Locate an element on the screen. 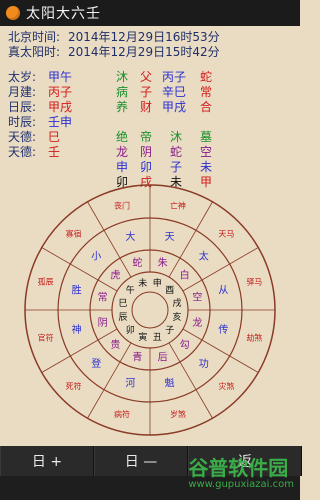  solar-time-row: 真太阳时: 2014年12月29日15时42分 is located at coordinates (114, 52).